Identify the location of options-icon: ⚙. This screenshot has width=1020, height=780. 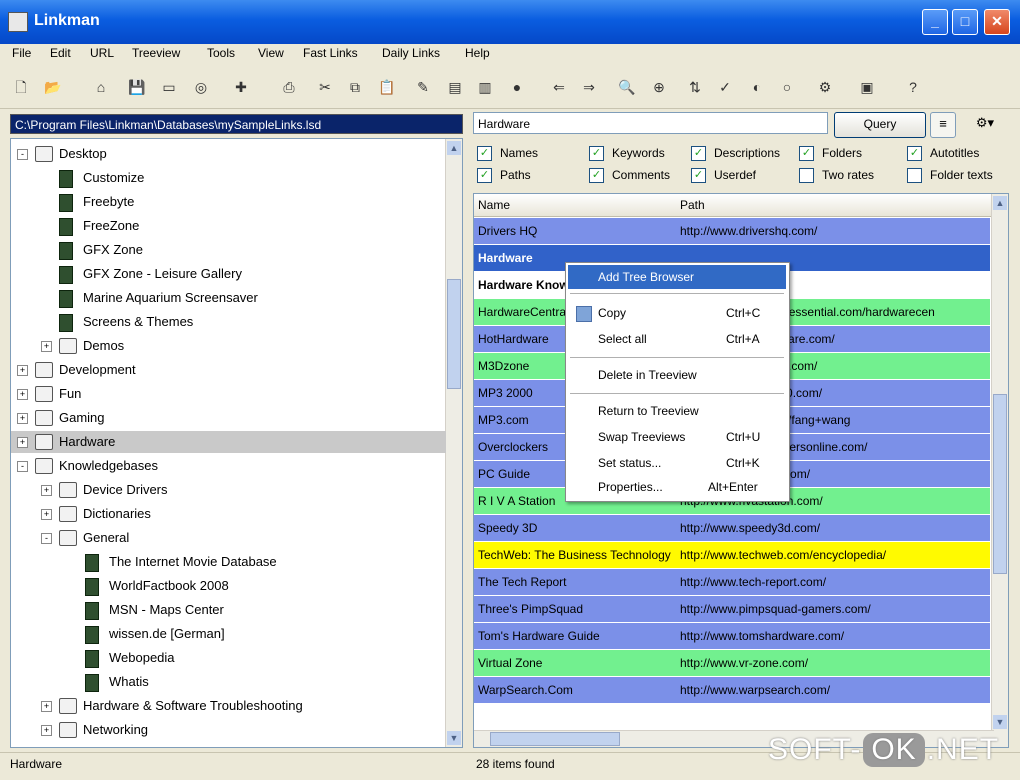
(825, 87).